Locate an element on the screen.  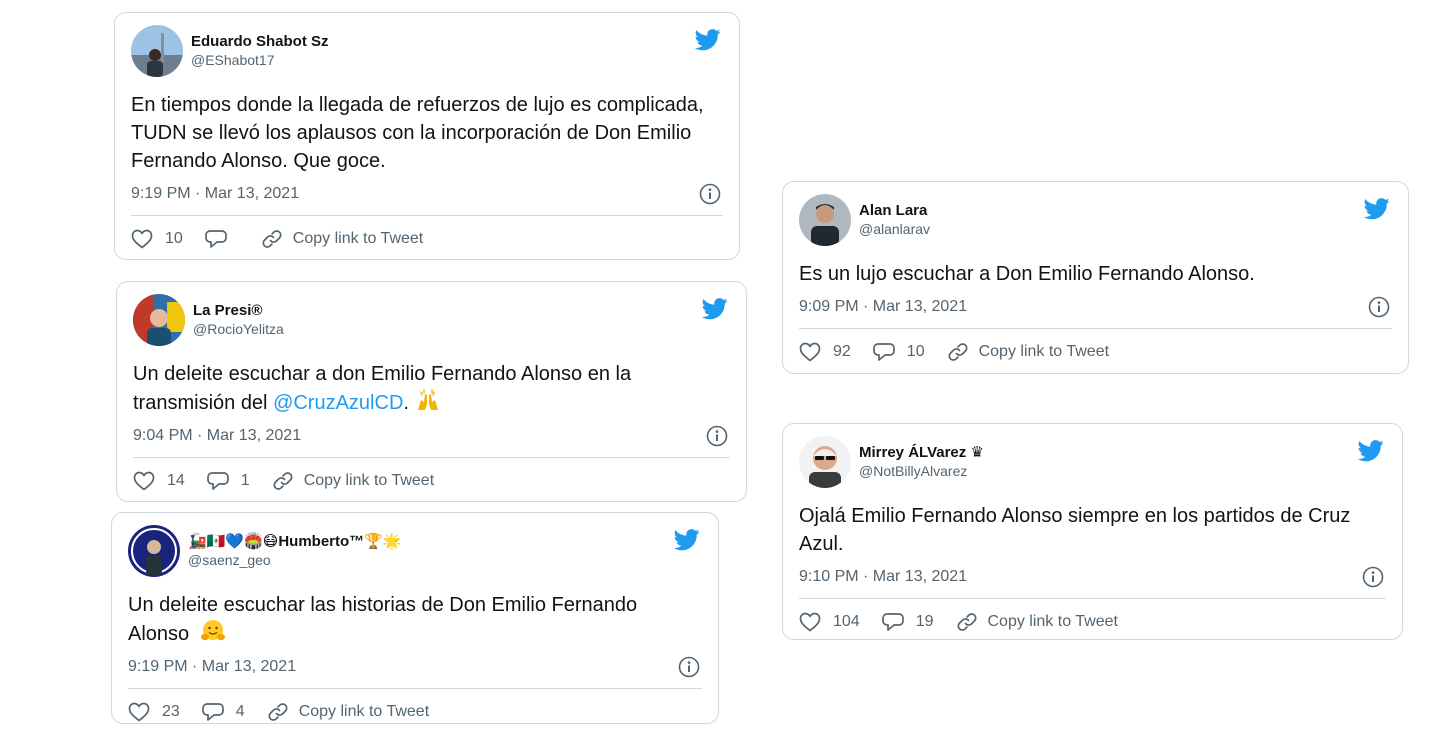
like-button: 104 is located at coordinates (829, 622).